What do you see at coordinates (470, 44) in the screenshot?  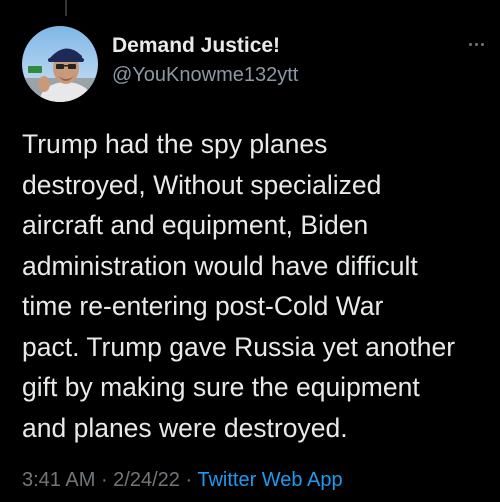 I see `more-horizontal-icon` at bounding box center [470, 44].